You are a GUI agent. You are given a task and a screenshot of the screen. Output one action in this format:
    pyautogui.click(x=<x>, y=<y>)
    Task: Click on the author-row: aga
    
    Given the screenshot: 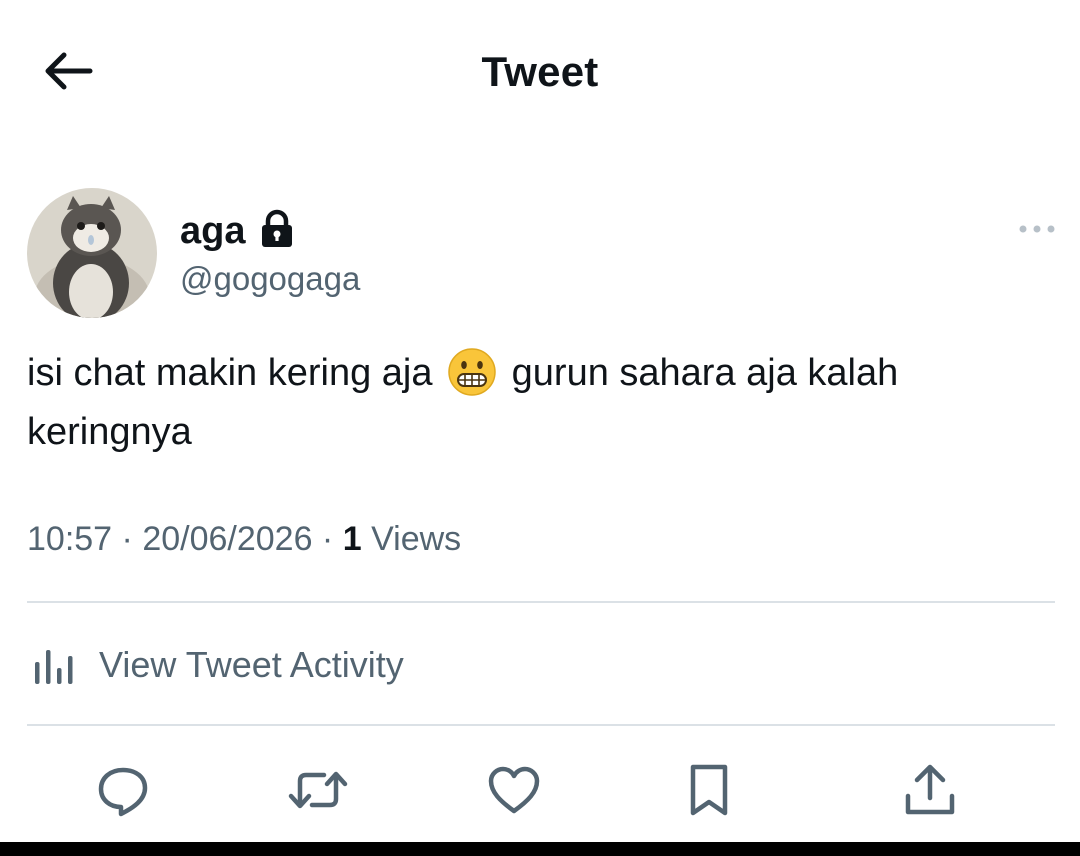 What is the action you would take?
    pyautogui.click(x=237, y=231)
    